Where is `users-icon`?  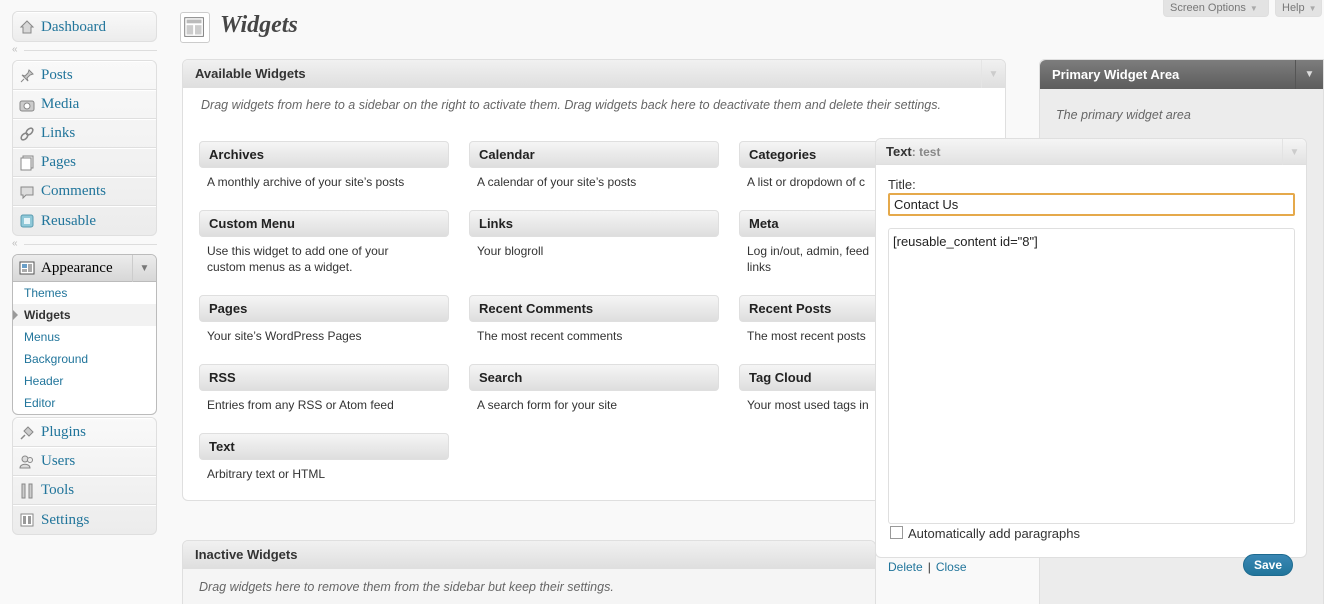
users-icon is located at coordinates (27, 462).